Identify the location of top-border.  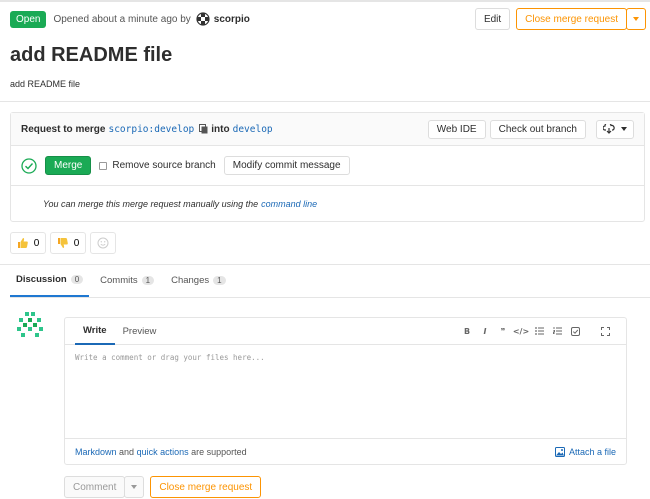
(325, 1).